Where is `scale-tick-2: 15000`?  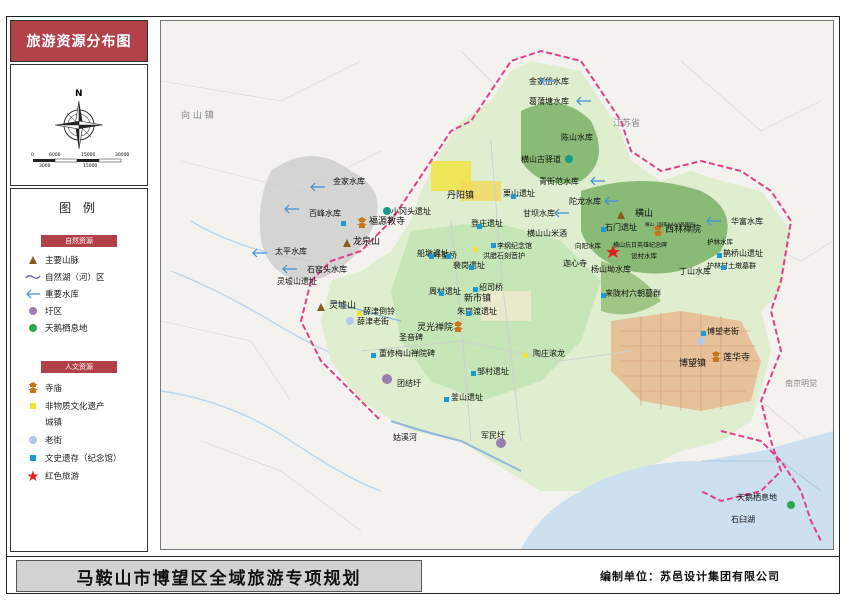
scale-tick-2: 15000 is located at coordinates (88, 155).